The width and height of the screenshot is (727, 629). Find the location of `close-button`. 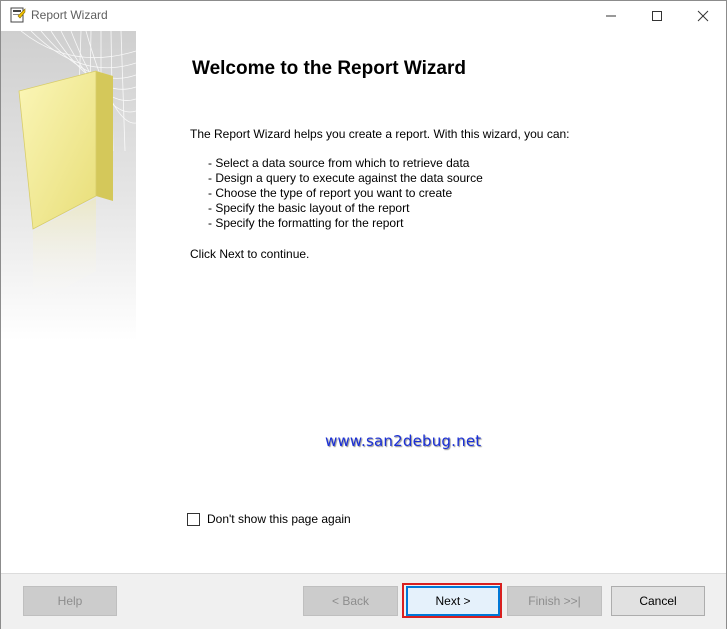

close-button is located at coordinates (703, 16).